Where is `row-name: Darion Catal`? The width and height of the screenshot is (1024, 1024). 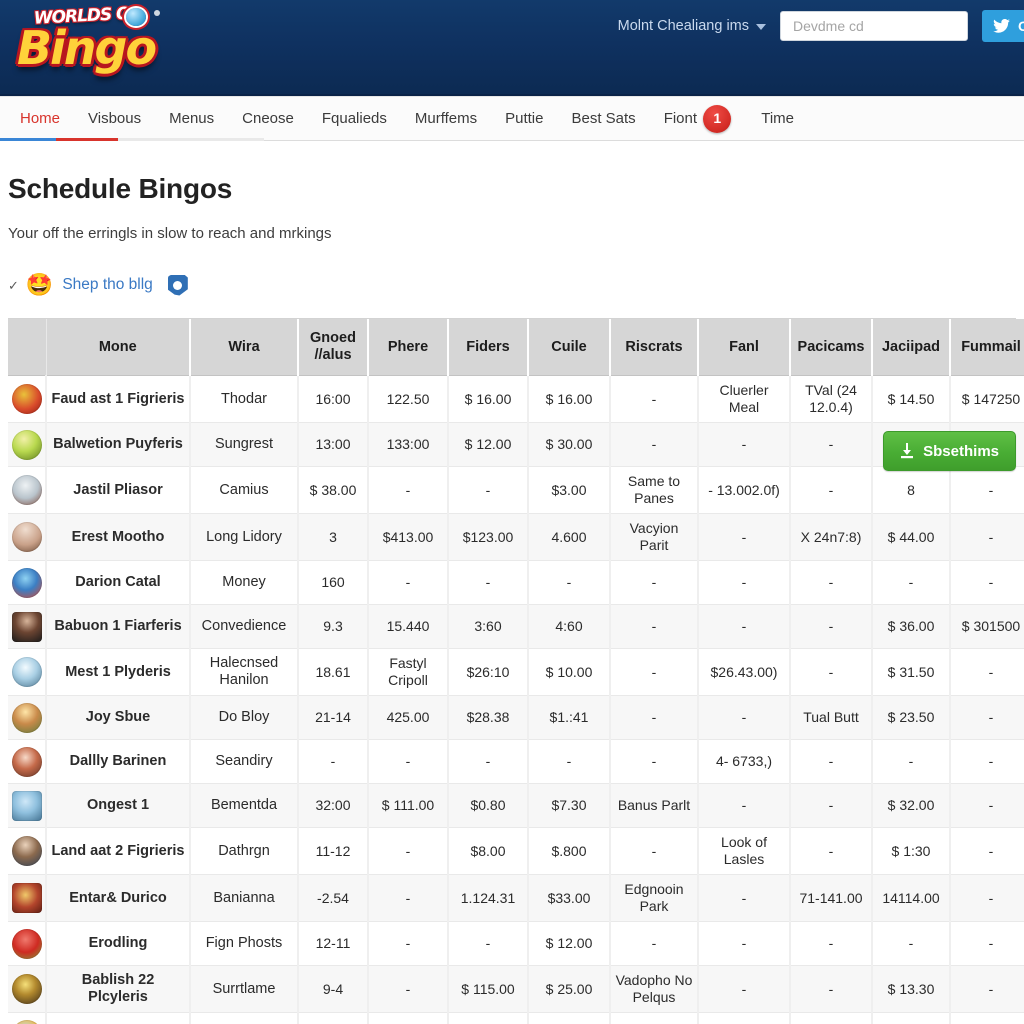 row-name: Darion Catal is located at coordinates (118, 582).